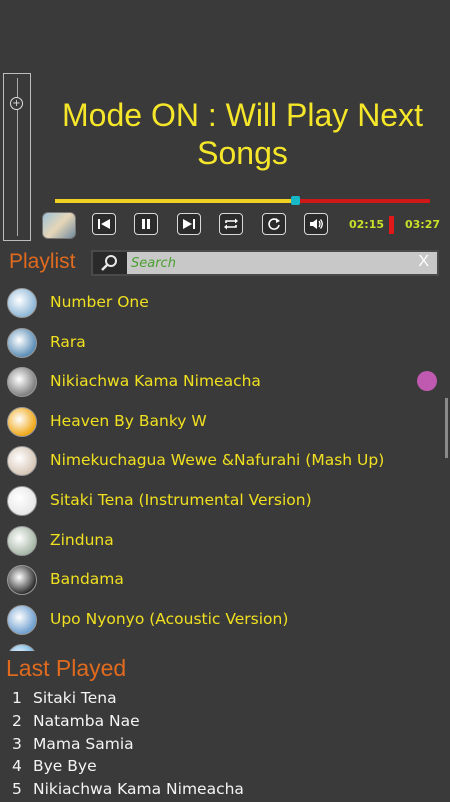 This screenshot has width=450, height=802. I want to click on elapsed-time: 02:15, so click(367, 224).